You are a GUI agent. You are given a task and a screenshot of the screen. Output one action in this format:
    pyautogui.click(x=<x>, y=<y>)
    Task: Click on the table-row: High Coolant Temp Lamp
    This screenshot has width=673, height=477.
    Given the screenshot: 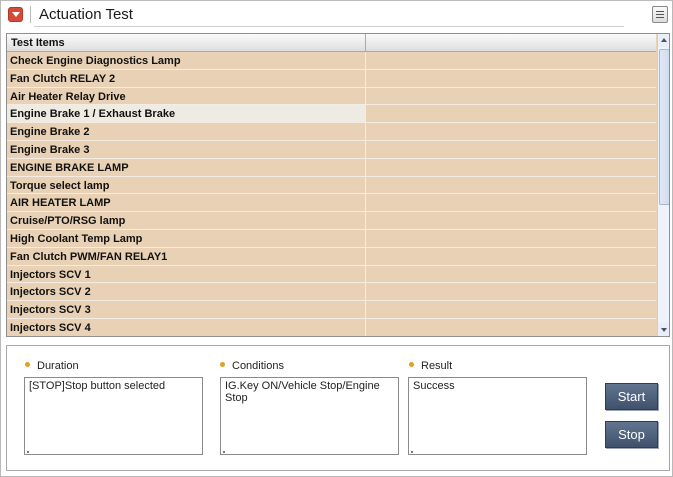 What is the action you would take?
    pyautogui.click(x=331, y=238)
    